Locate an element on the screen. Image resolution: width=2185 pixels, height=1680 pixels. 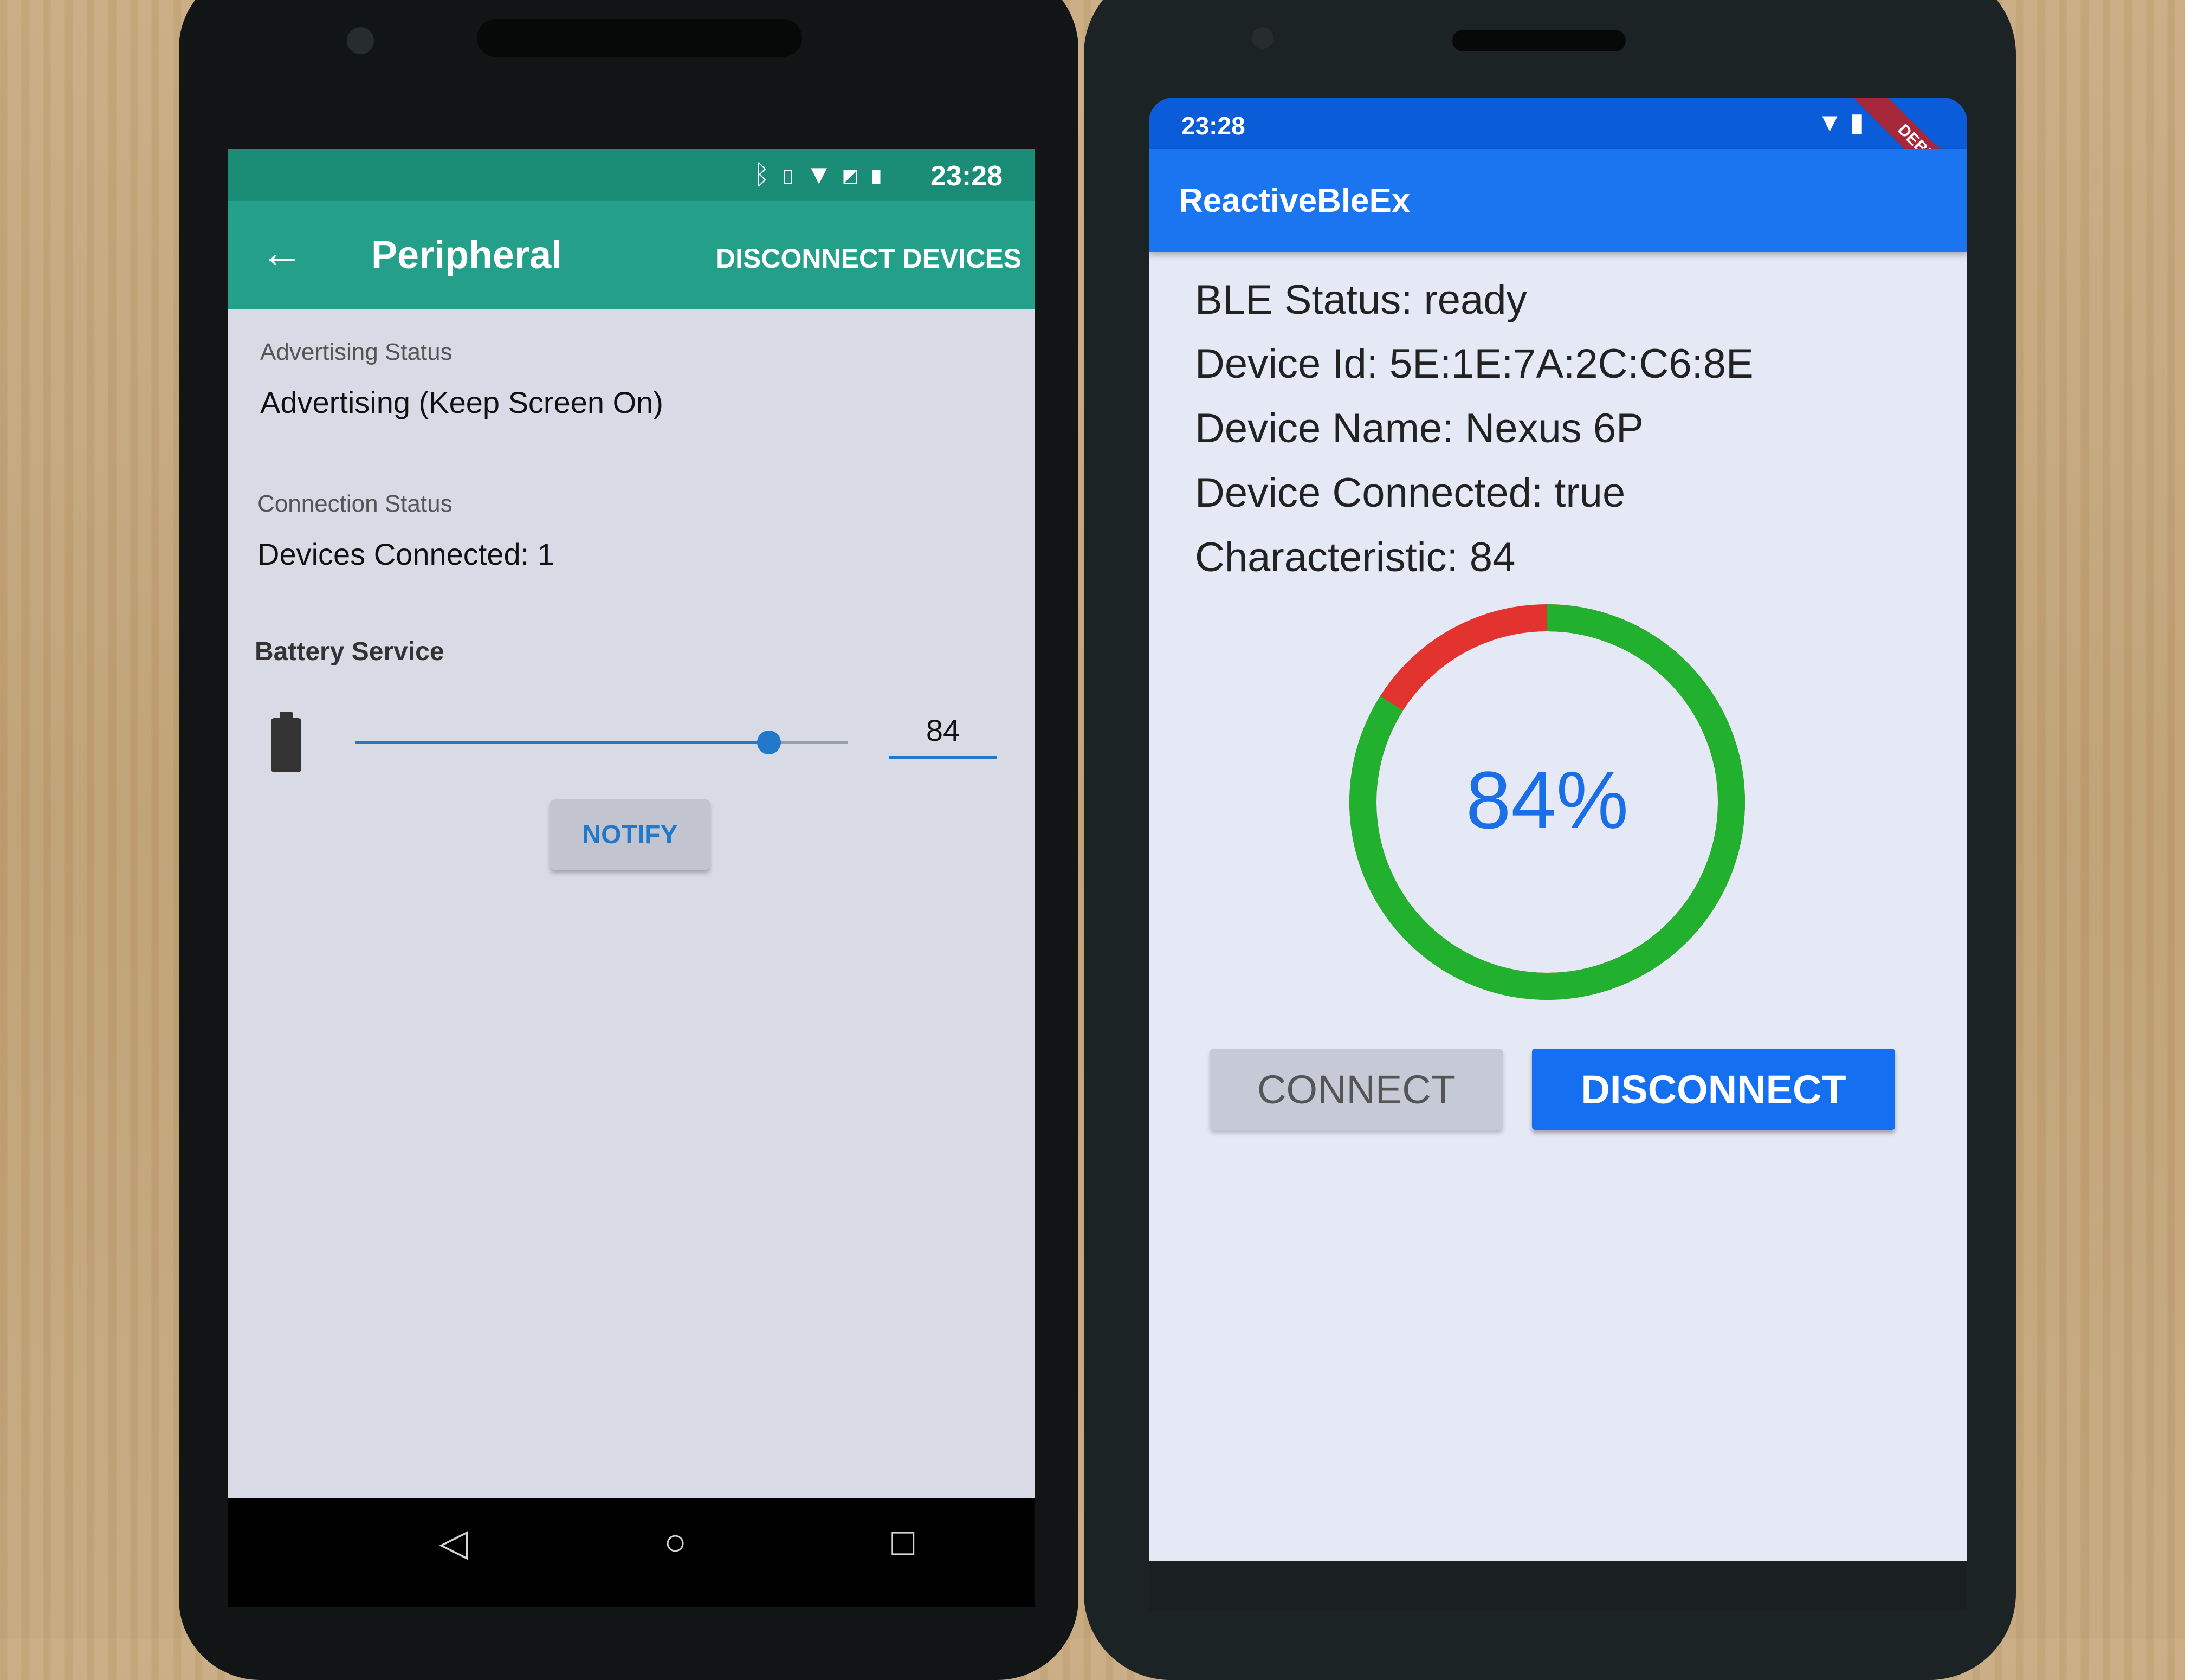
app-title: ReactiveBleEx is located at coordinates (1295, 201).